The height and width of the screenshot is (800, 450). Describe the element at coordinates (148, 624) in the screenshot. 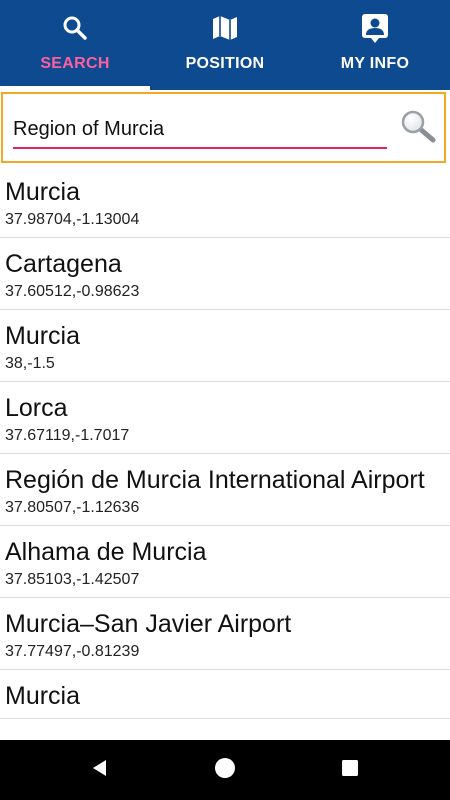

I see `place-name: Murcia–San Javier Airport` at that location.